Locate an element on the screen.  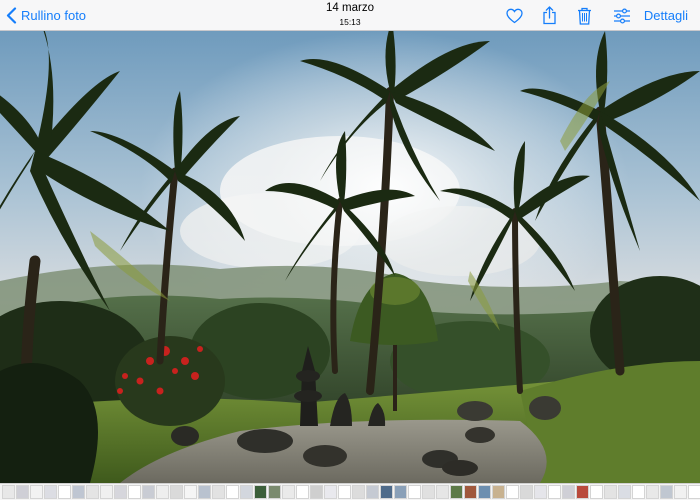
edit-button is located at coordinates (622, 16).